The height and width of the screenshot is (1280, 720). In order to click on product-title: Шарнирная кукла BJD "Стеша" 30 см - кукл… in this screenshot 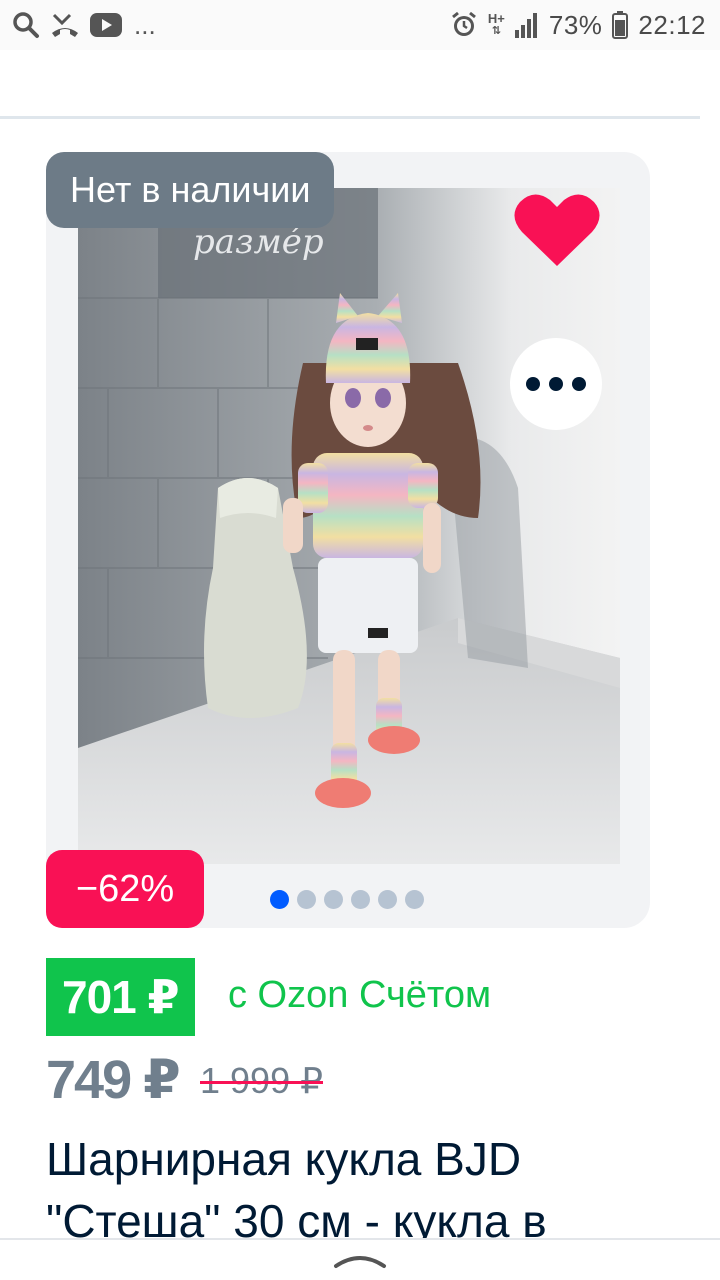, I will do `click(366, 1190)`.